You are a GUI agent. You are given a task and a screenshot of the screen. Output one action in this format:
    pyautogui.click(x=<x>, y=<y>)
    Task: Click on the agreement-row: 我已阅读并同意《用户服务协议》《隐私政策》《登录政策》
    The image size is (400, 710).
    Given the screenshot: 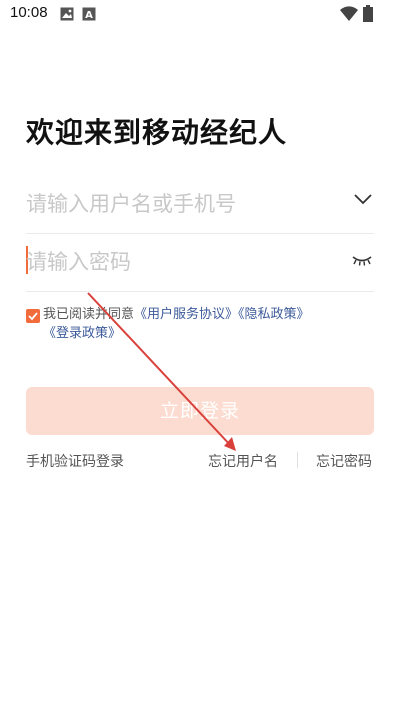 What is the action you would take?
    pyautogui.click(x=201, y=324)
    